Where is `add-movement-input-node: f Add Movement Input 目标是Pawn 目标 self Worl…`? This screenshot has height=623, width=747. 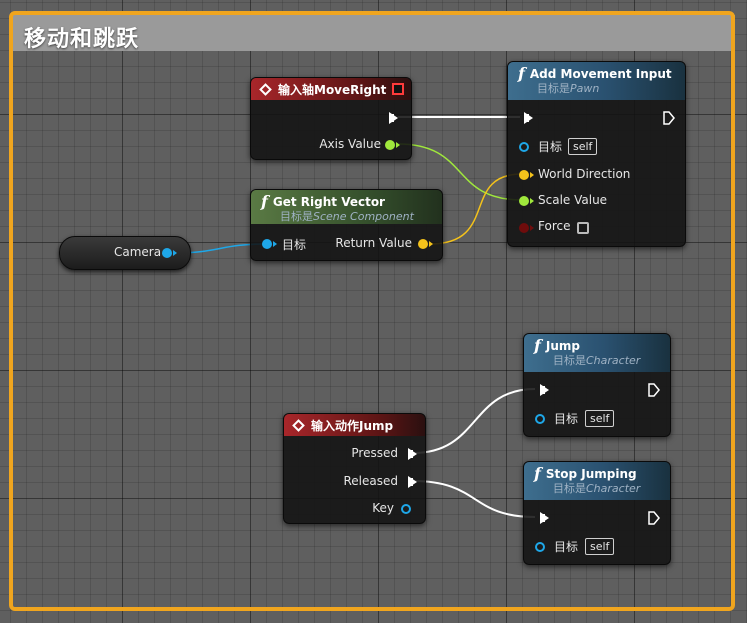 add-movement-input-node: f Add Movement Input 目标是Pawn 目标 self Worl… is located at coordinates (596, 154).